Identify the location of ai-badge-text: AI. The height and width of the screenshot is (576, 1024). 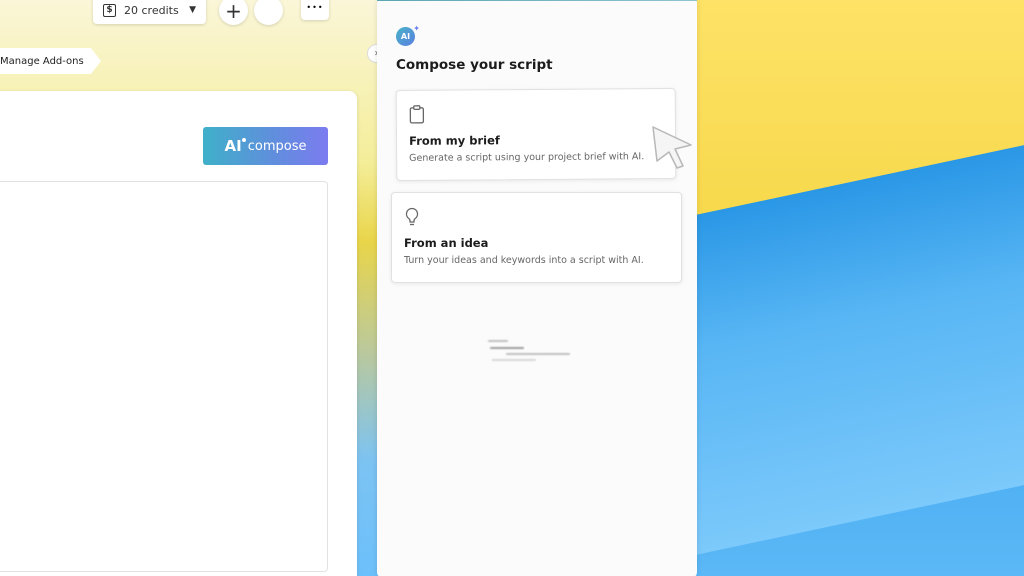
(405, 36).